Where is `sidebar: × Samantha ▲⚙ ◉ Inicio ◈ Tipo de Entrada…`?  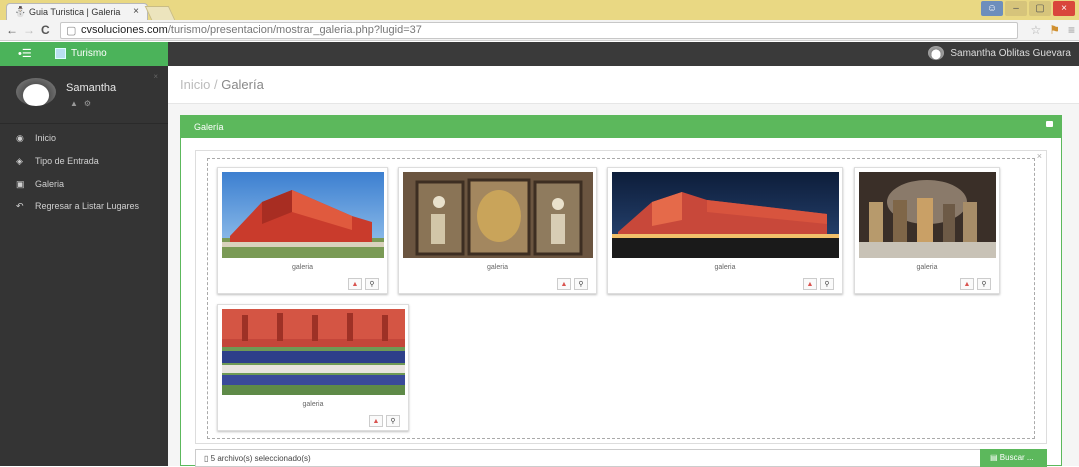 sidebar: × Samantha ▲⚙ ◉ Inicio ◈ Tipo de Entrada… is located at coordinates (84, 266).